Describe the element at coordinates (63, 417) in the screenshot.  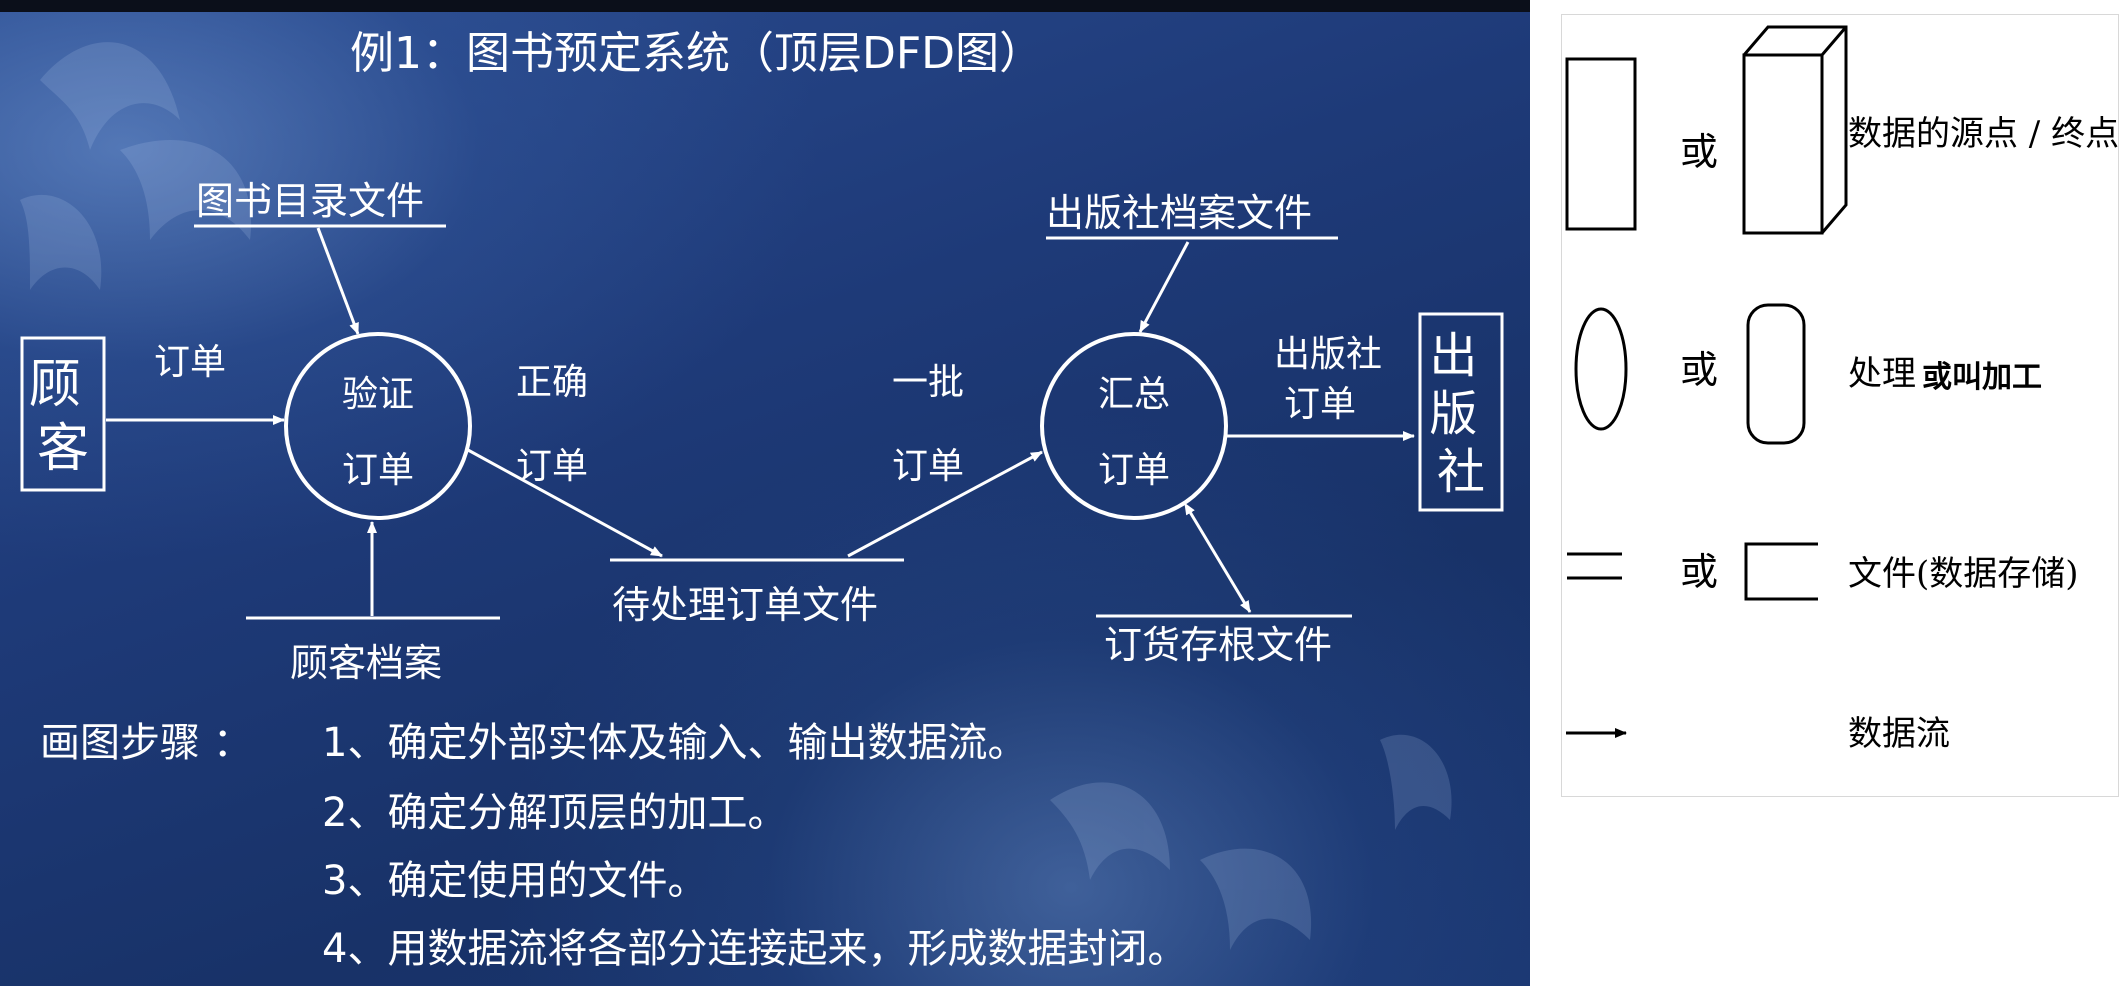
I see `entity-customer-label: 顾 客` at that location.